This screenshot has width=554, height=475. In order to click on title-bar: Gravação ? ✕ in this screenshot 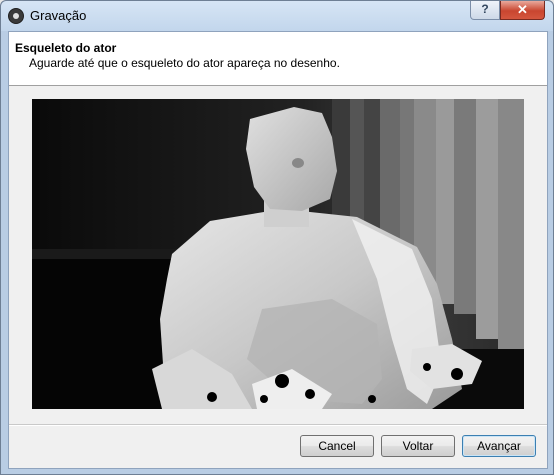, I will do `click(277, 16)`.